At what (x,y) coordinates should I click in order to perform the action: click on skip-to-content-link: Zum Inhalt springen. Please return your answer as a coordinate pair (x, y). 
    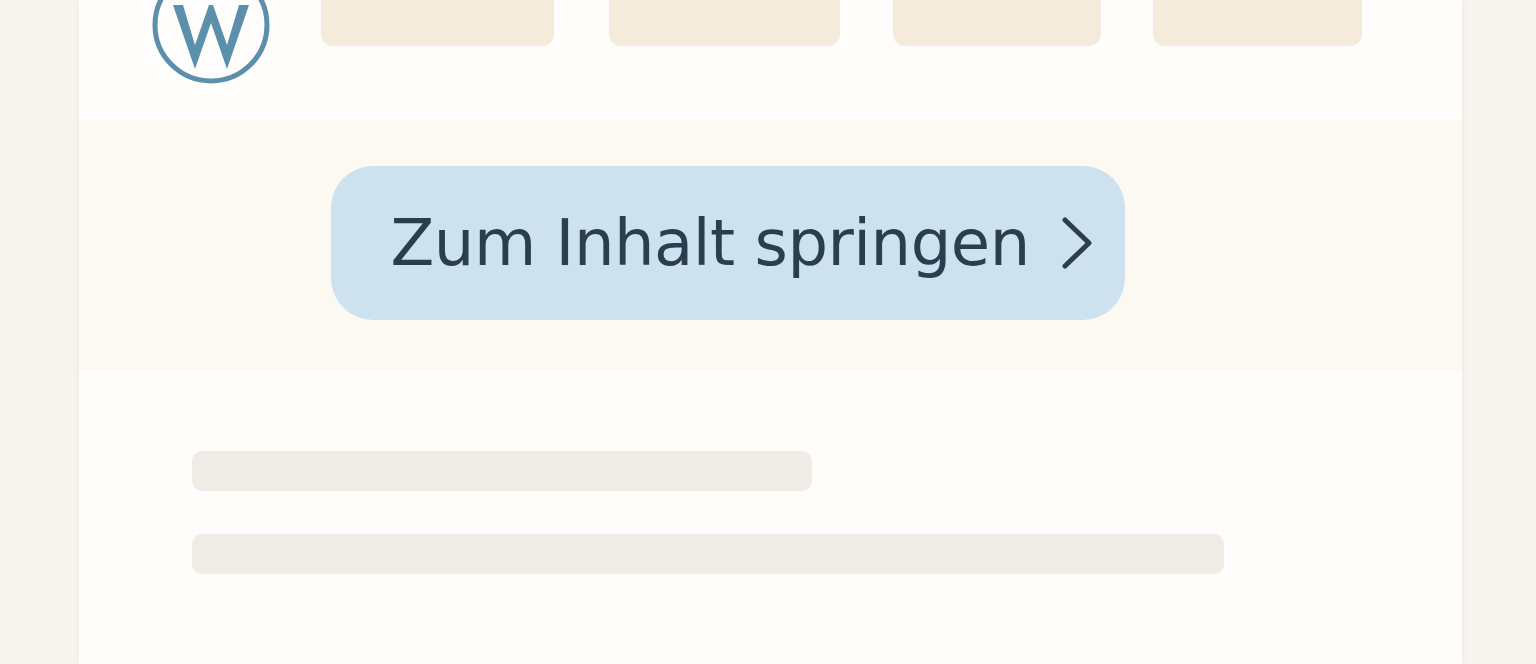
    Looking at the image, I should click on (727, 243).